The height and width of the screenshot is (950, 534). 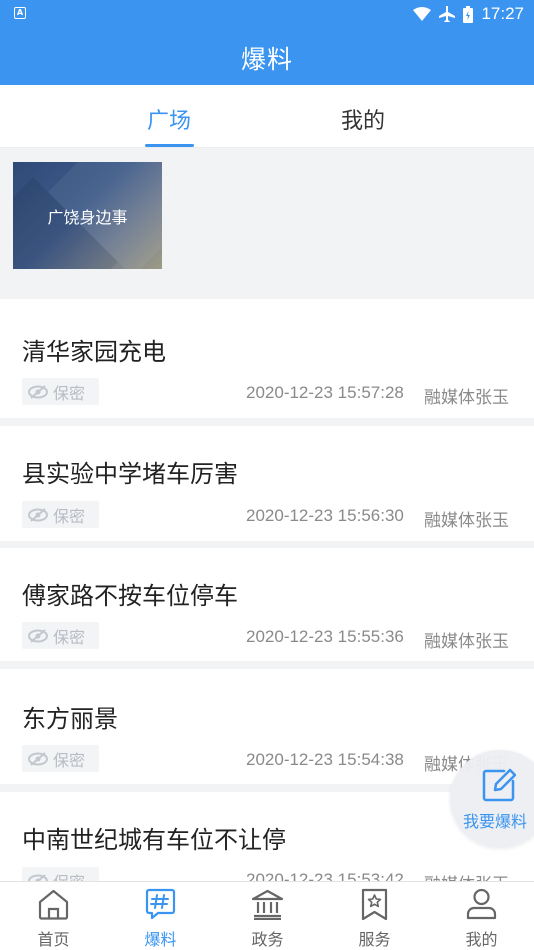 What do you see at coordinates (267, 604) in the screenshot?
I see `list-item: 傅家路不按车位停车 保密 2020-12-23 15:55:36 融媒体张玉` at bounding box center [267, 604].